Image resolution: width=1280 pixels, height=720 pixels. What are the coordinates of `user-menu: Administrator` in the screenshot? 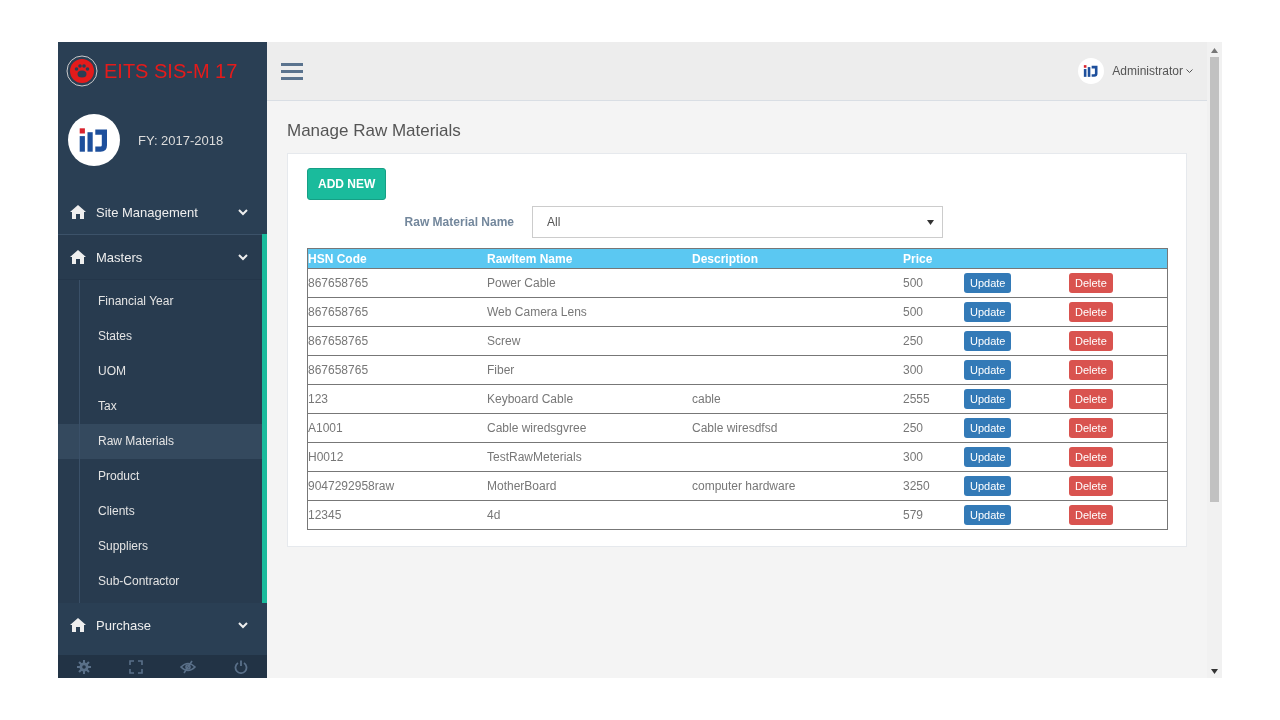 It's located at (1135, 71).